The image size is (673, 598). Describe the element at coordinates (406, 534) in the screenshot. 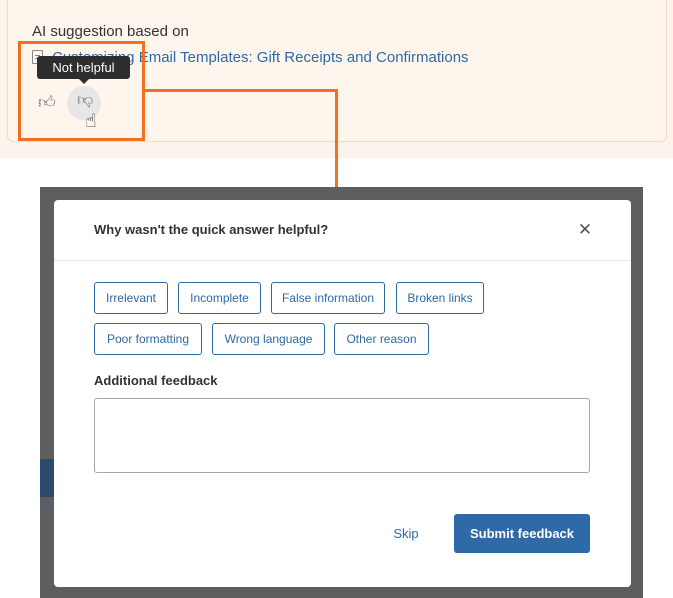

I see `skip-button: Skip` at that location.